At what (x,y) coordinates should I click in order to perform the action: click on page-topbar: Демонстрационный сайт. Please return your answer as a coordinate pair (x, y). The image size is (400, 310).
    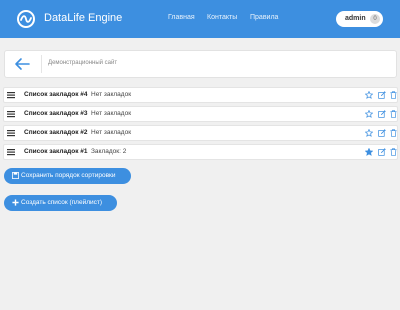
    Looking at the image, I should click on (200, 64).